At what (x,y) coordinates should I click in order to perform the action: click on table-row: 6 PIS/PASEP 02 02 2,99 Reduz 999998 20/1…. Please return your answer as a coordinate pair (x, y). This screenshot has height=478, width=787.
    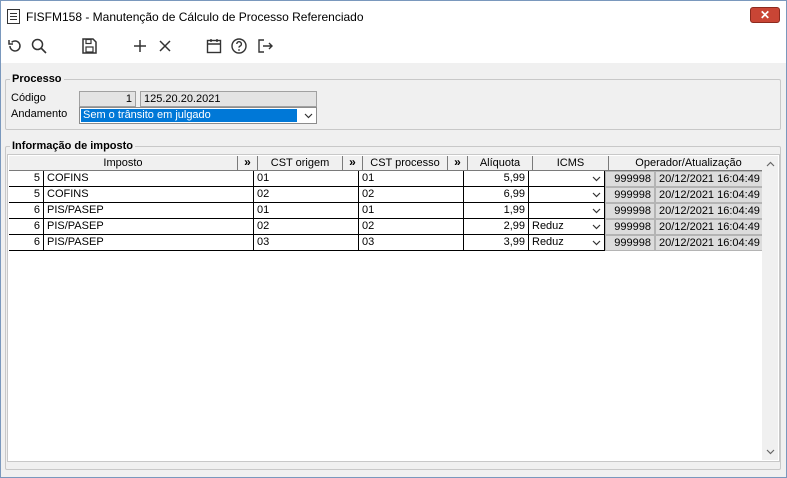
    Looking at the image, I should click on (389, 227).